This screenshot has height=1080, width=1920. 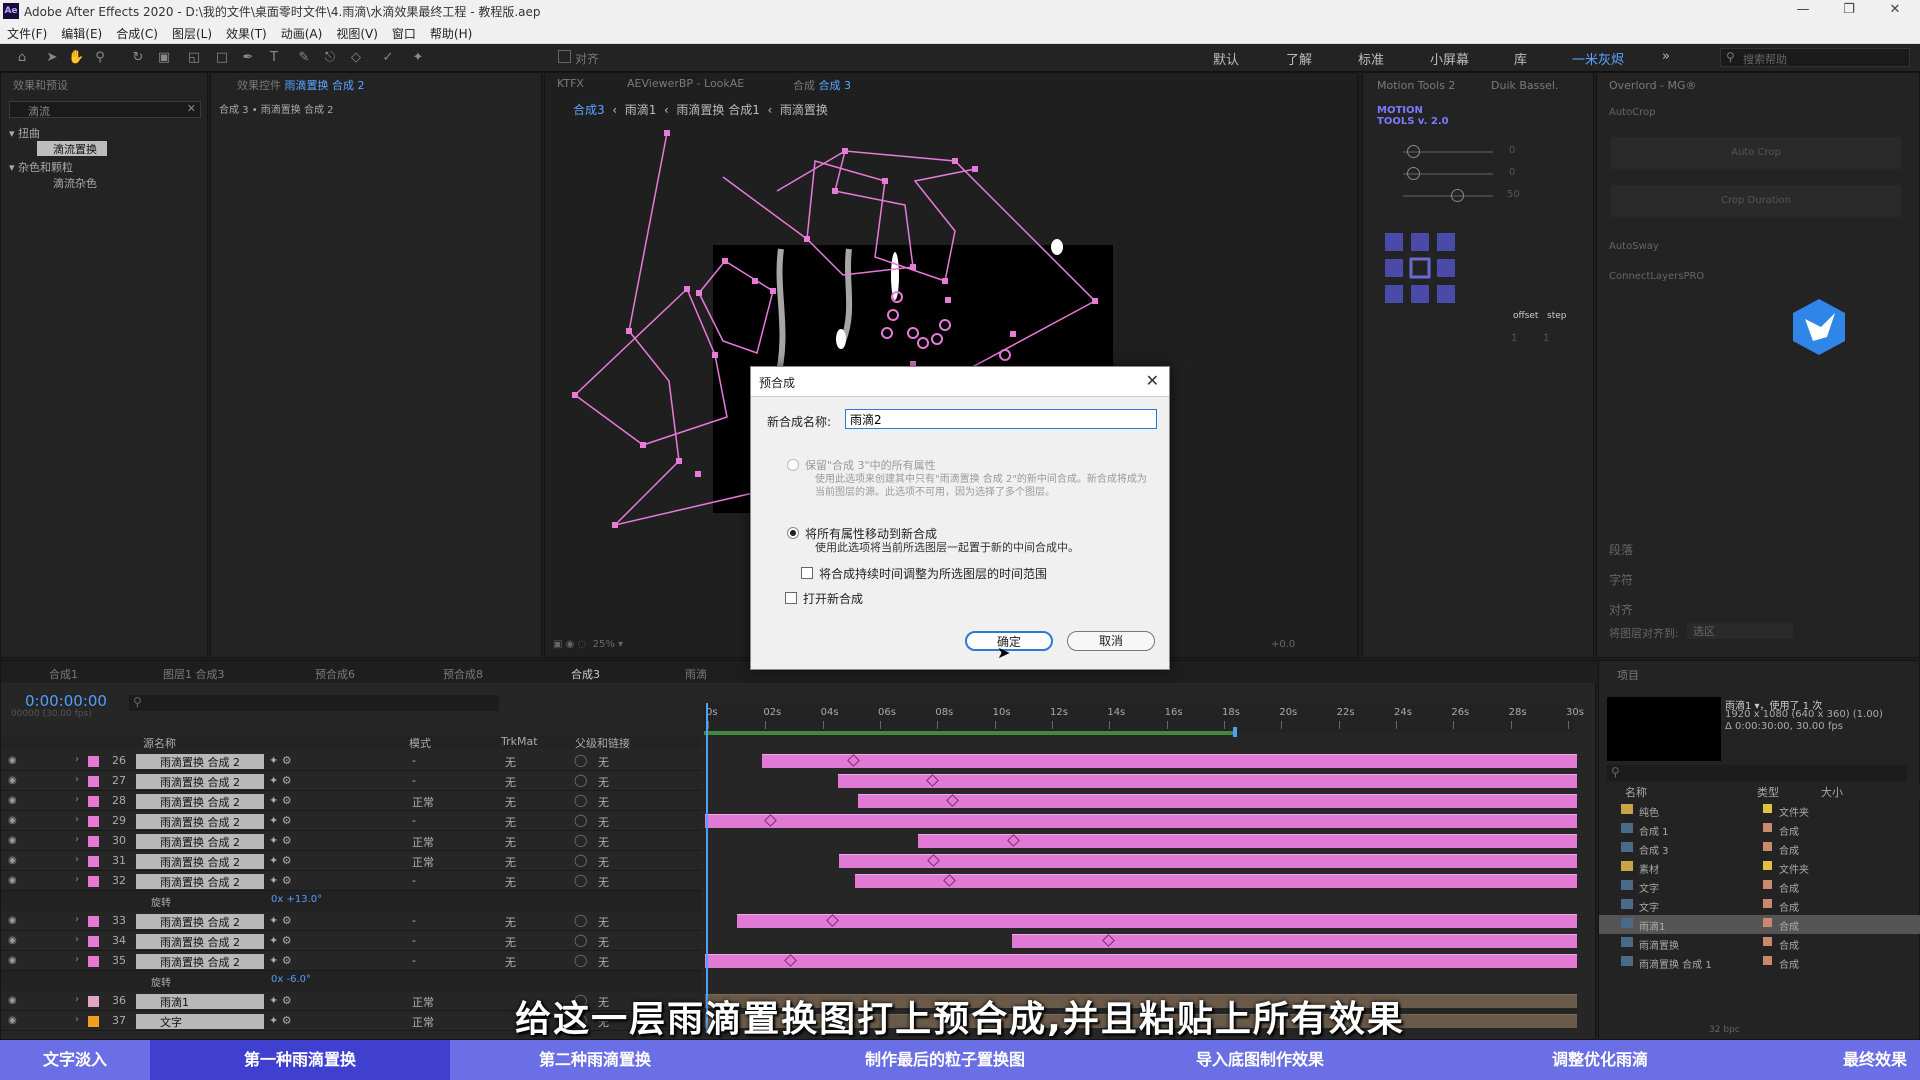 I want to click on new-comp-name-input, so click(x=1001, y=419).